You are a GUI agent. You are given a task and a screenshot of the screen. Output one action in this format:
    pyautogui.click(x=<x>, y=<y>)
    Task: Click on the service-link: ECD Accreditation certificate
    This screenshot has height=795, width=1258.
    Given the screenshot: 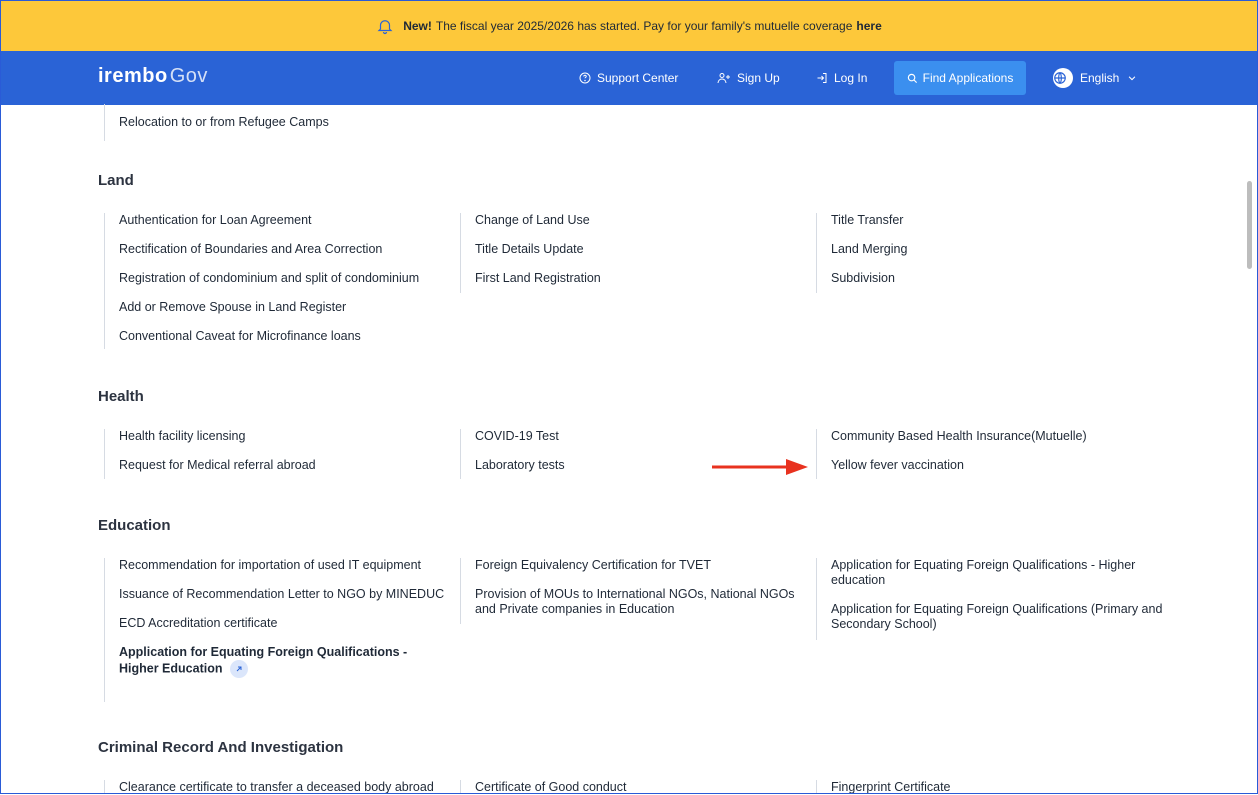 What is the action you would take?
    pyautogui.click(x=284, y=623)
    